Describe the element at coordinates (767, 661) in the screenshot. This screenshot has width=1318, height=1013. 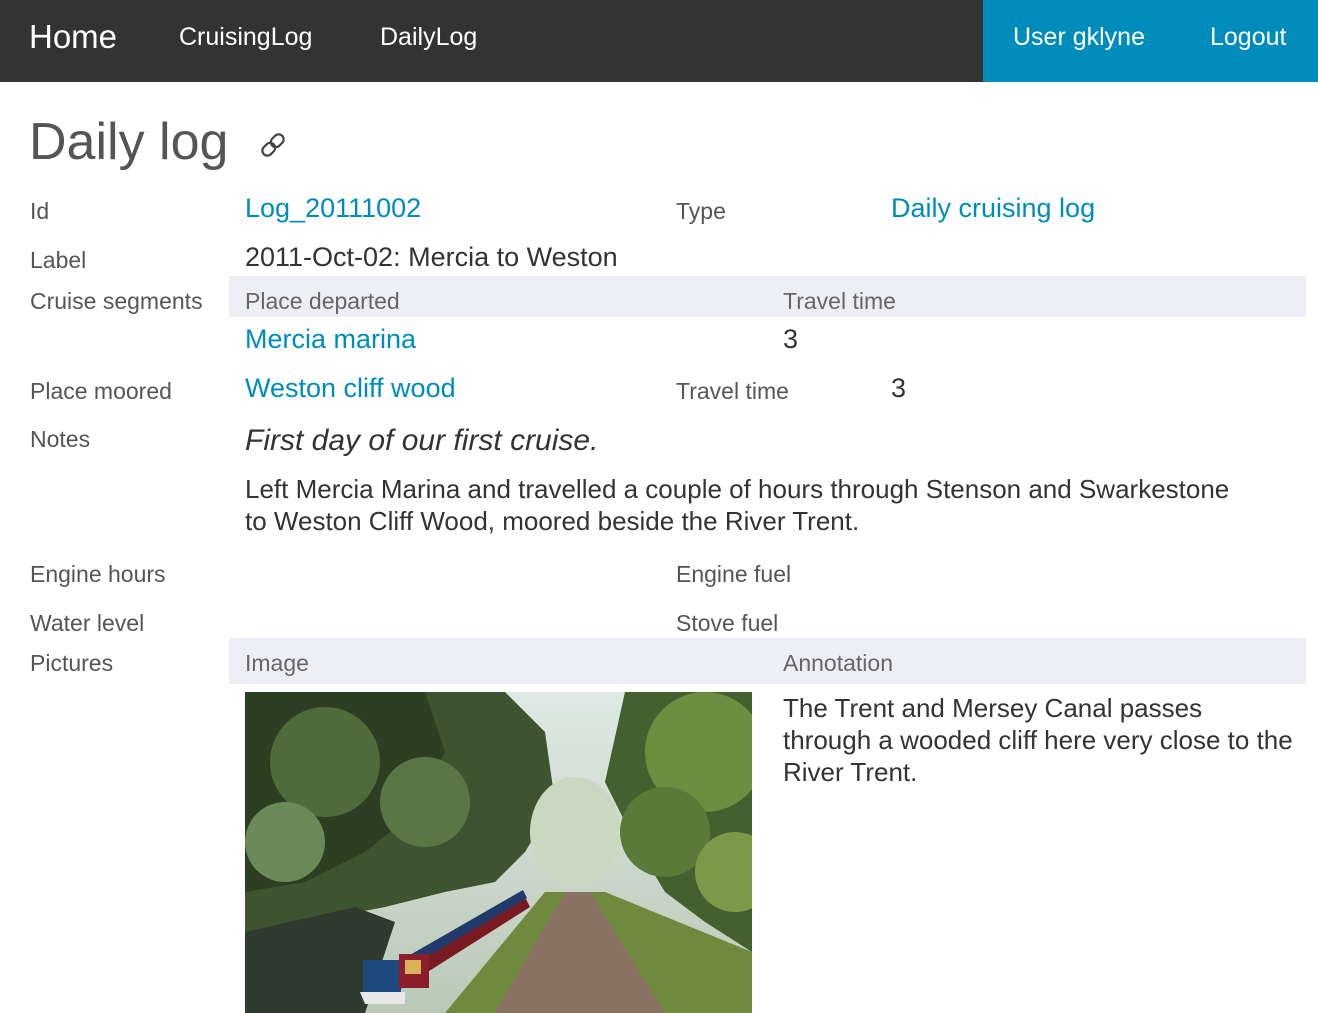
I see `pictures-header: Image Annotation` at that location.